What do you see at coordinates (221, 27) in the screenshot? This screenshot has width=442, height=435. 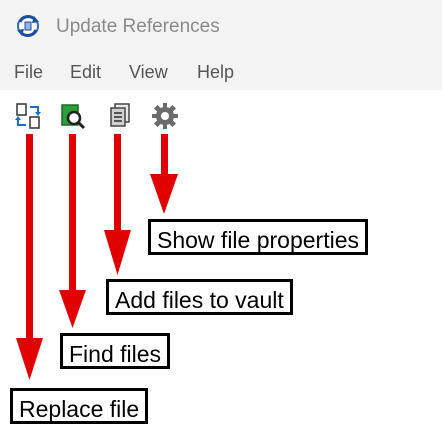 I see `title-bar: Update References` at bounding box center [221, 27].